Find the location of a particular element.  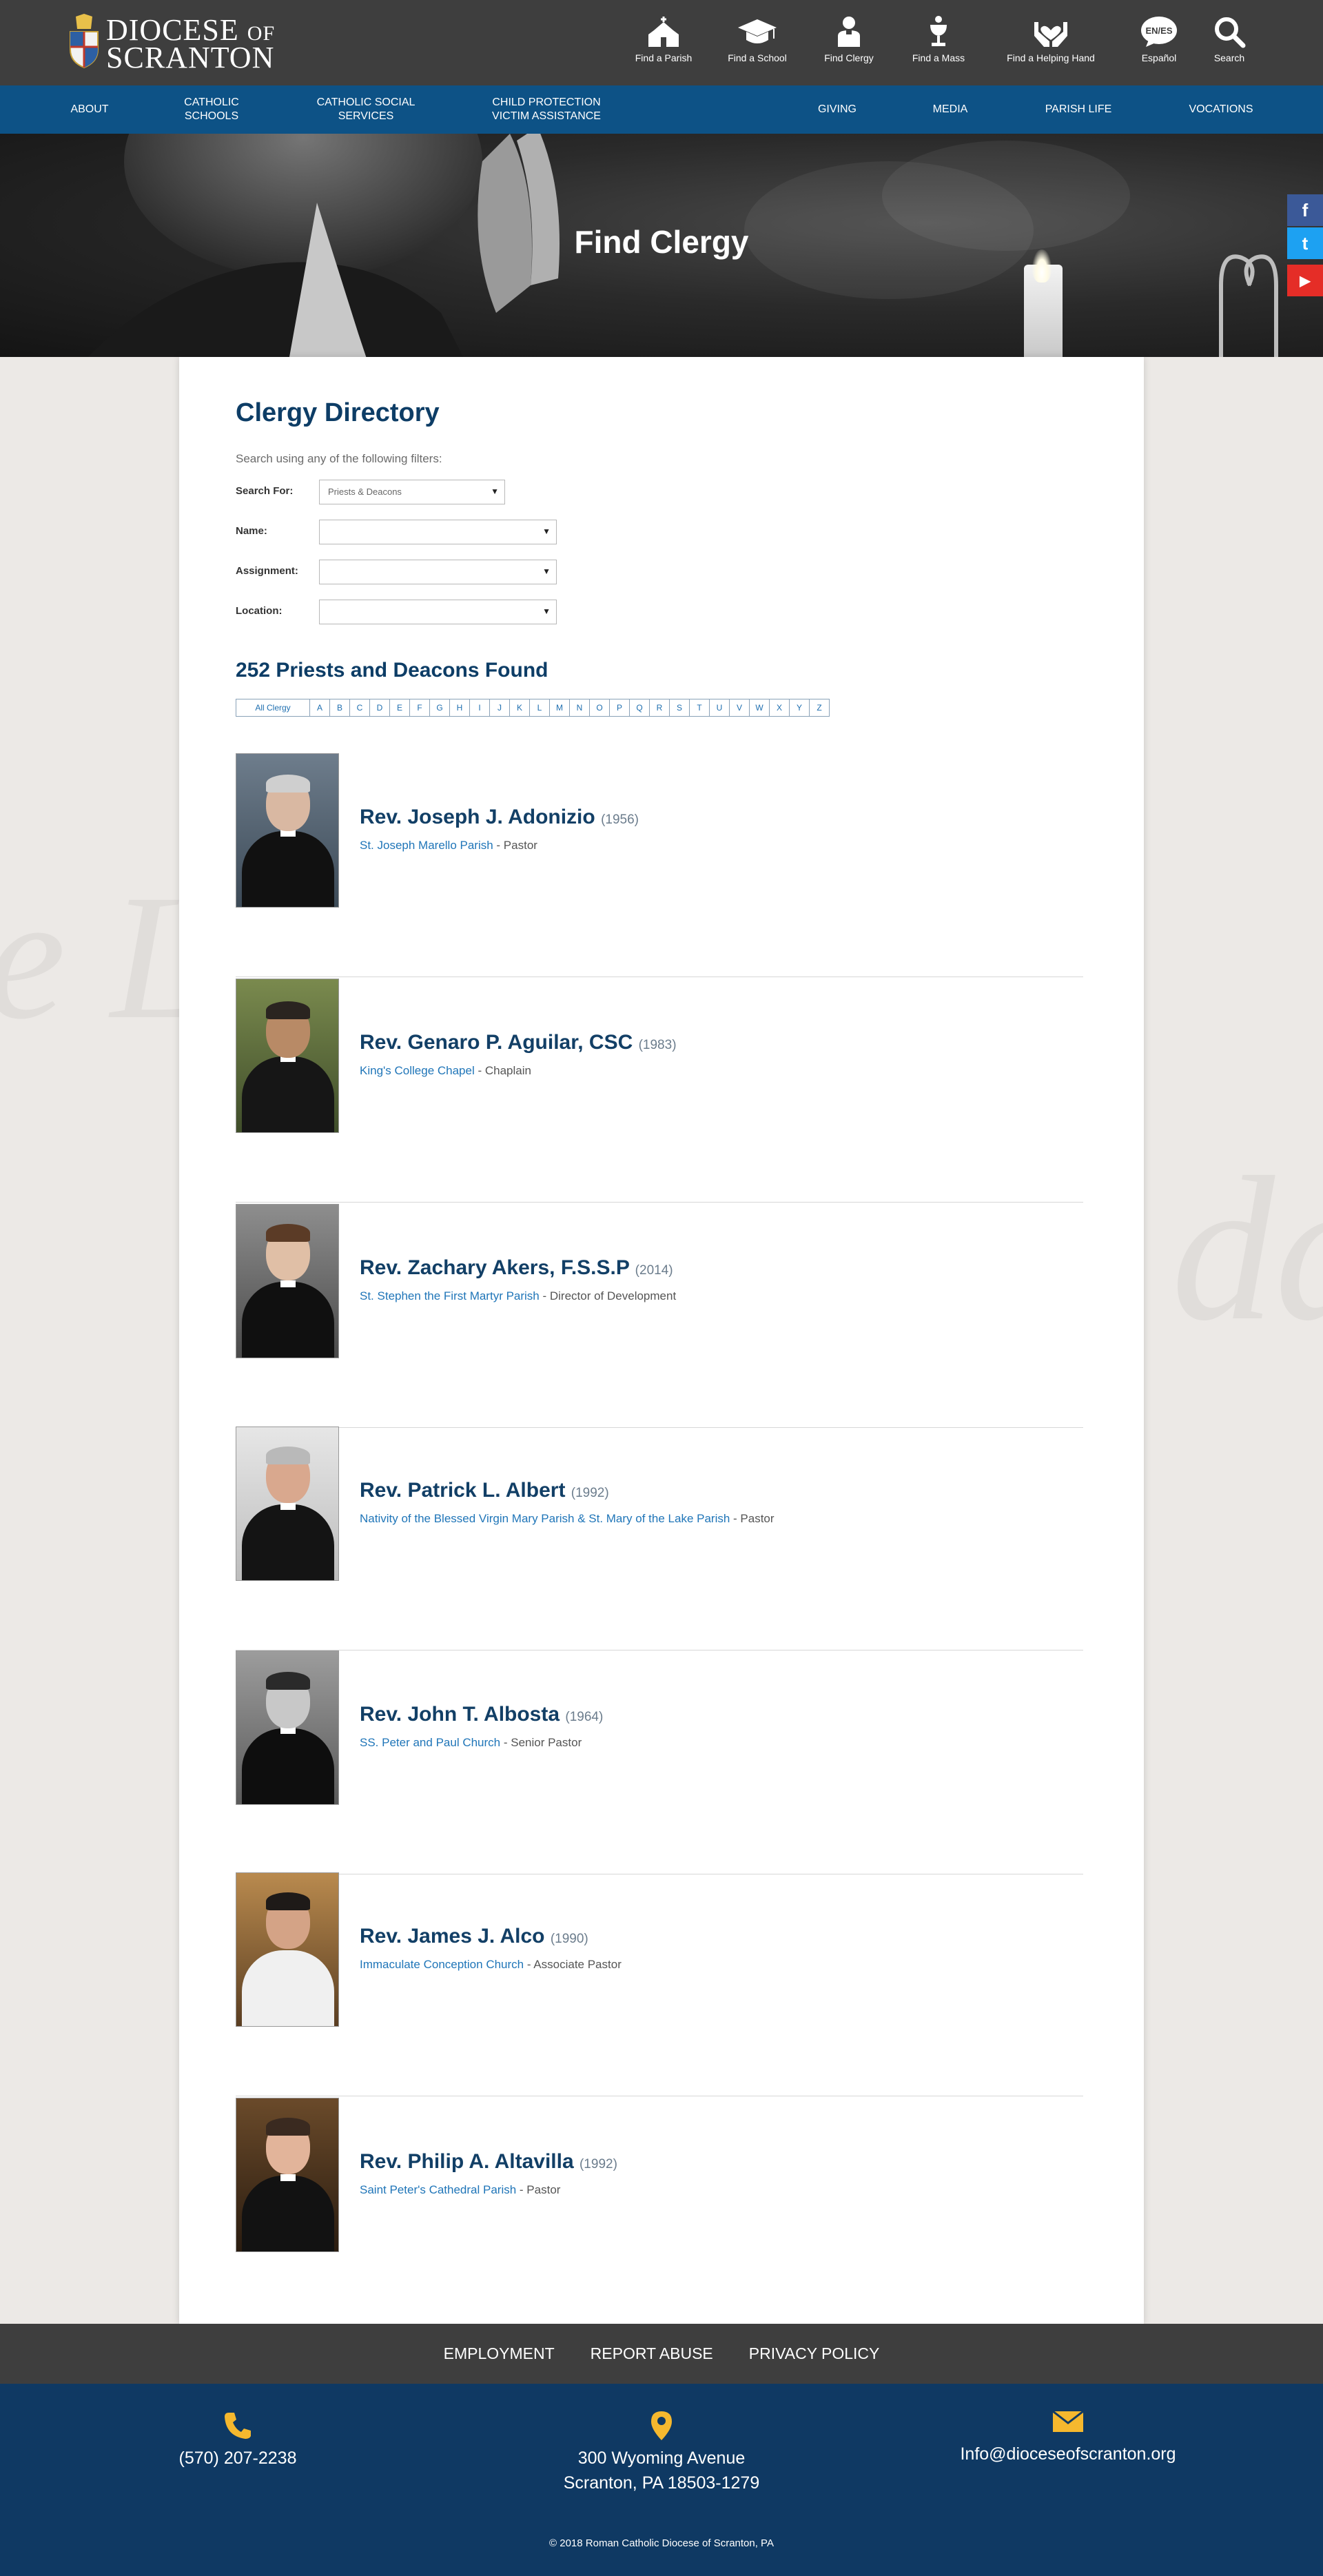

nav-about: About is located at coordinates (89, 109).